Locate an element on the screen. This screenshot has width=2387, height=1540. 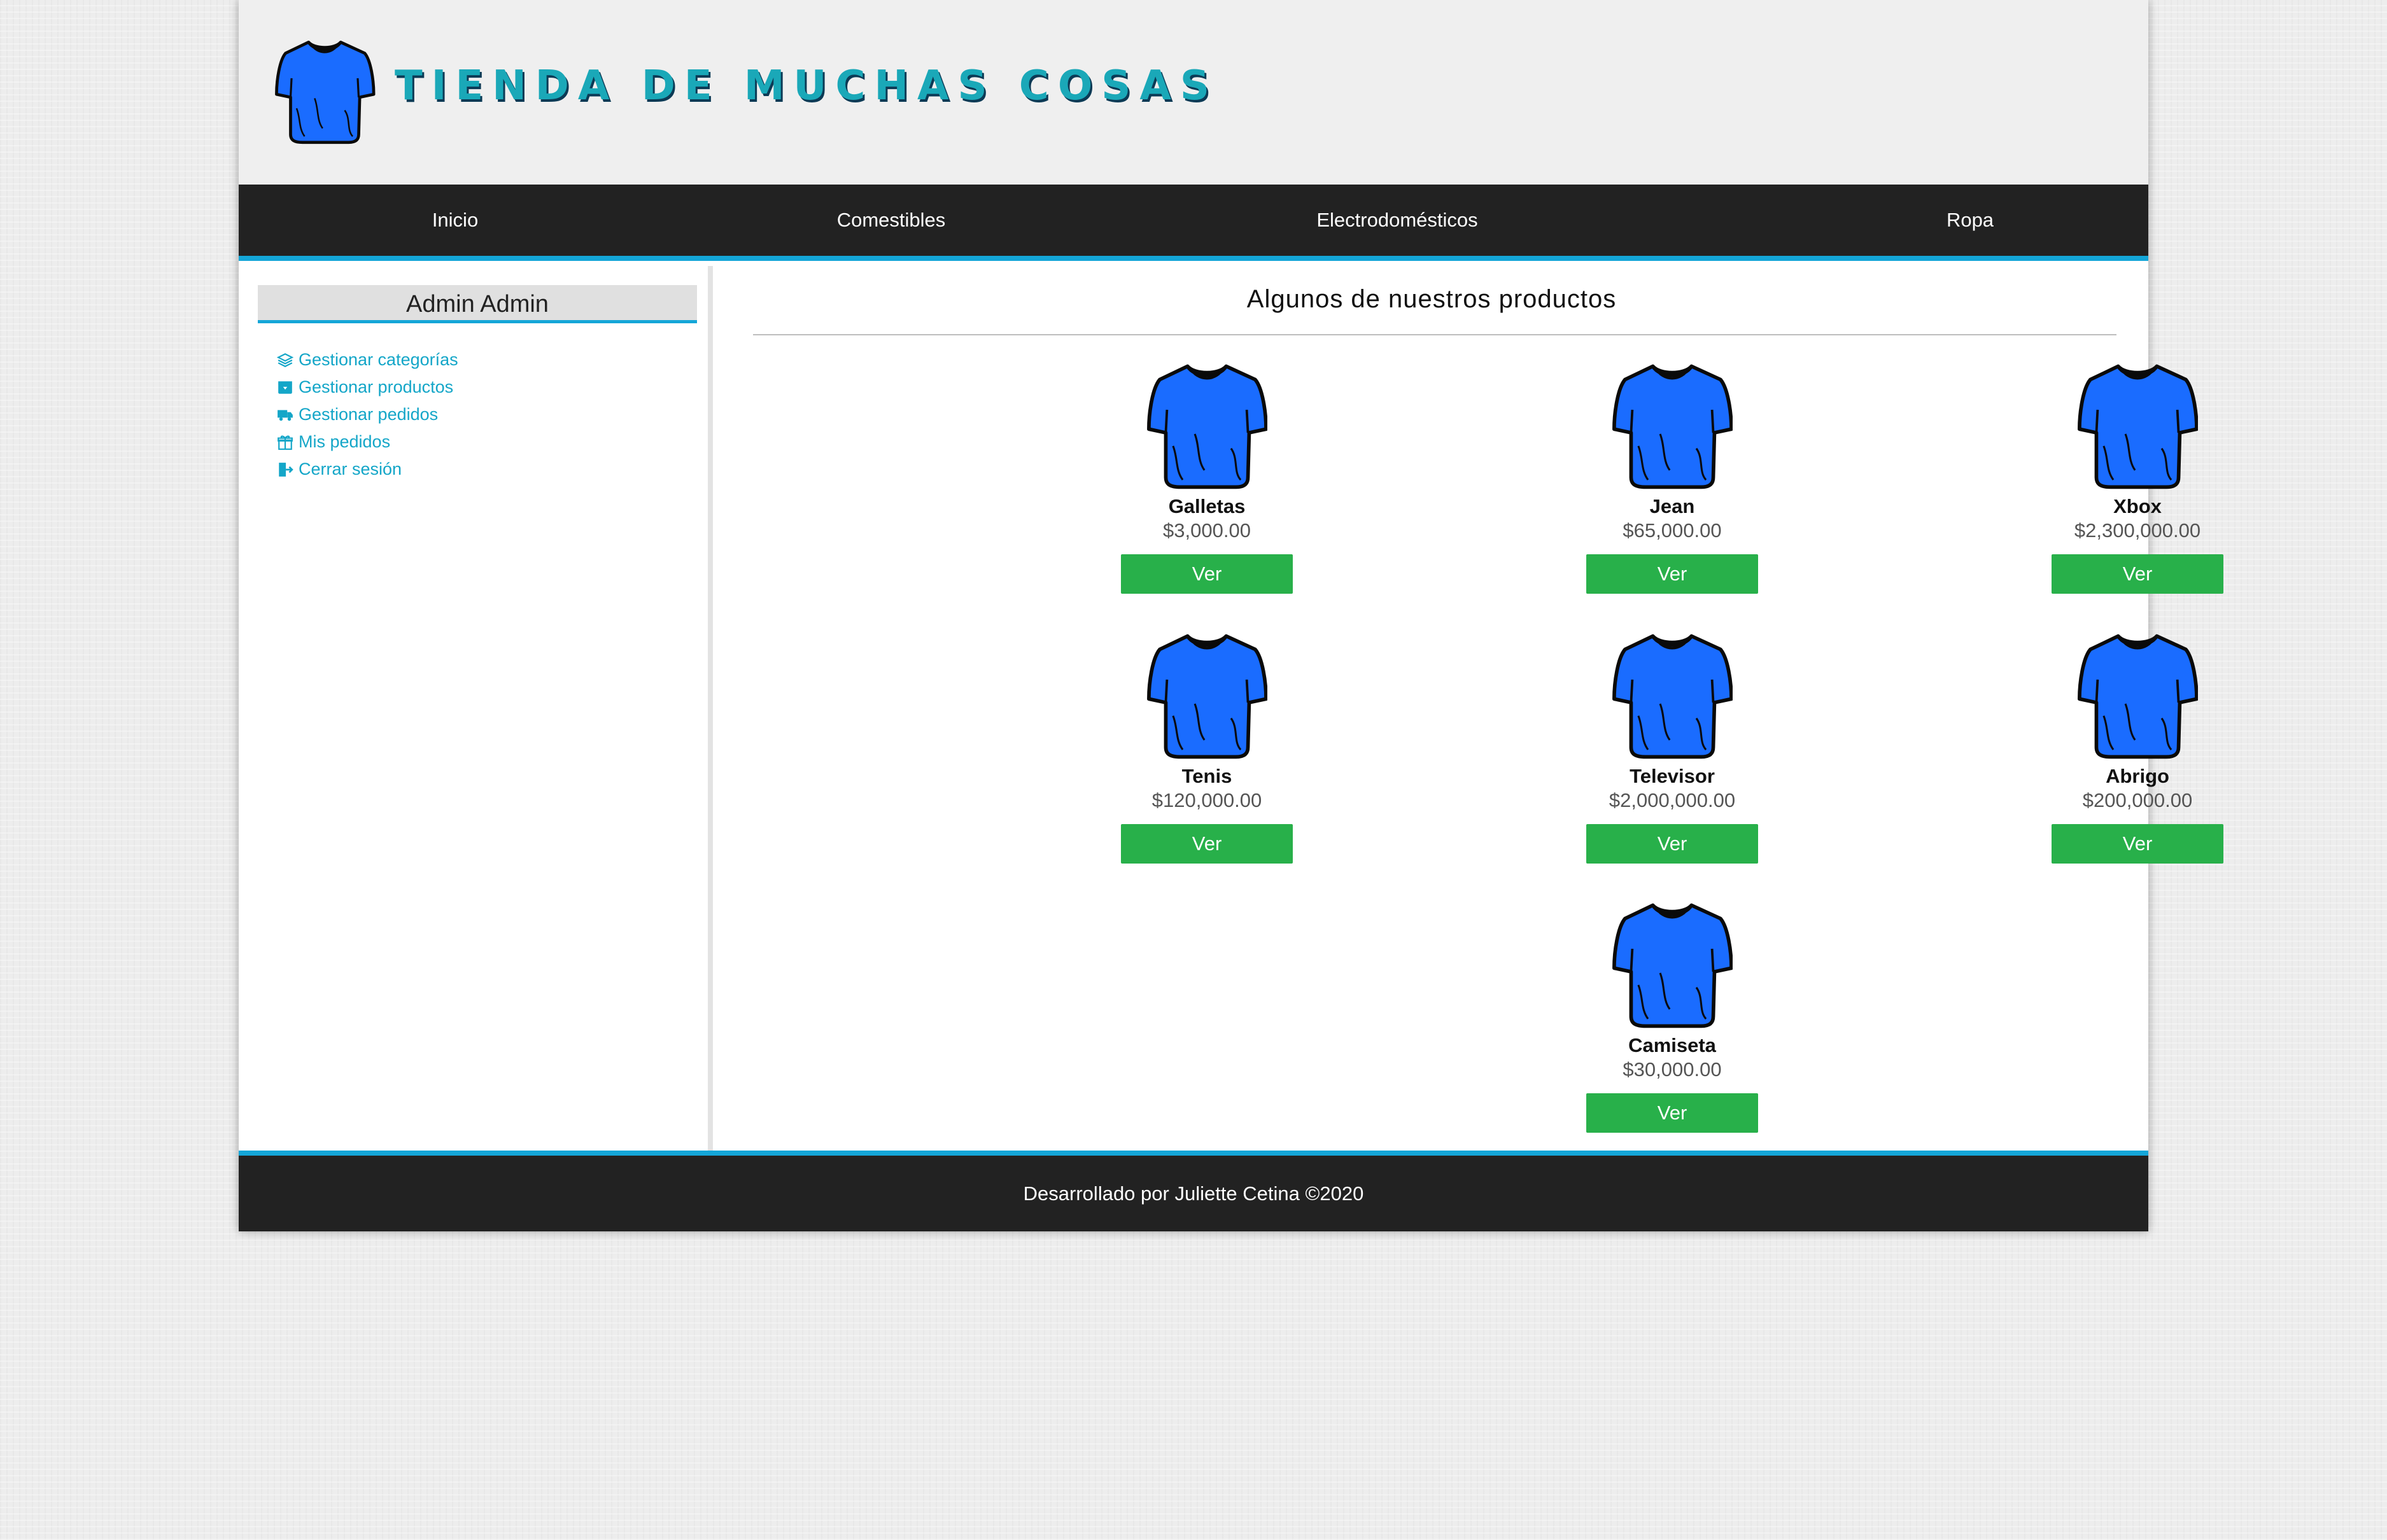
nav-item-inicio: Inicio is located at coordinates (455, 220).